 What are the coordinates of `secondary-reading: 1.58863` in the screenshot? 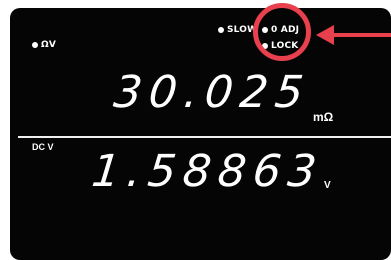 It's located at (207, 171).